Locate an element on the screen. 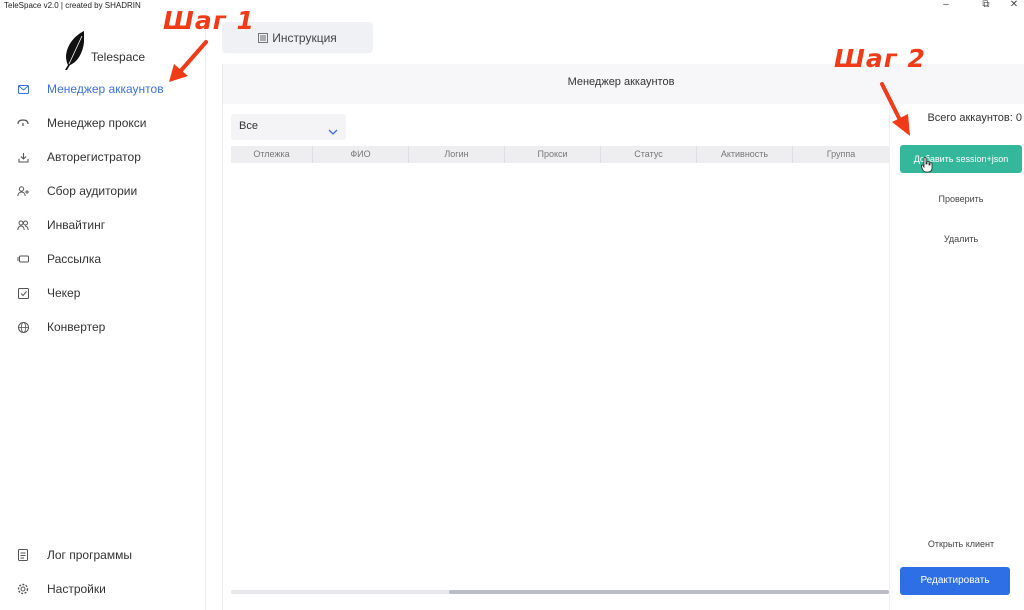 This screenshot has width=1024, height=610. sidebar-item-label: Конвертер is located at coordinates (76, 327).